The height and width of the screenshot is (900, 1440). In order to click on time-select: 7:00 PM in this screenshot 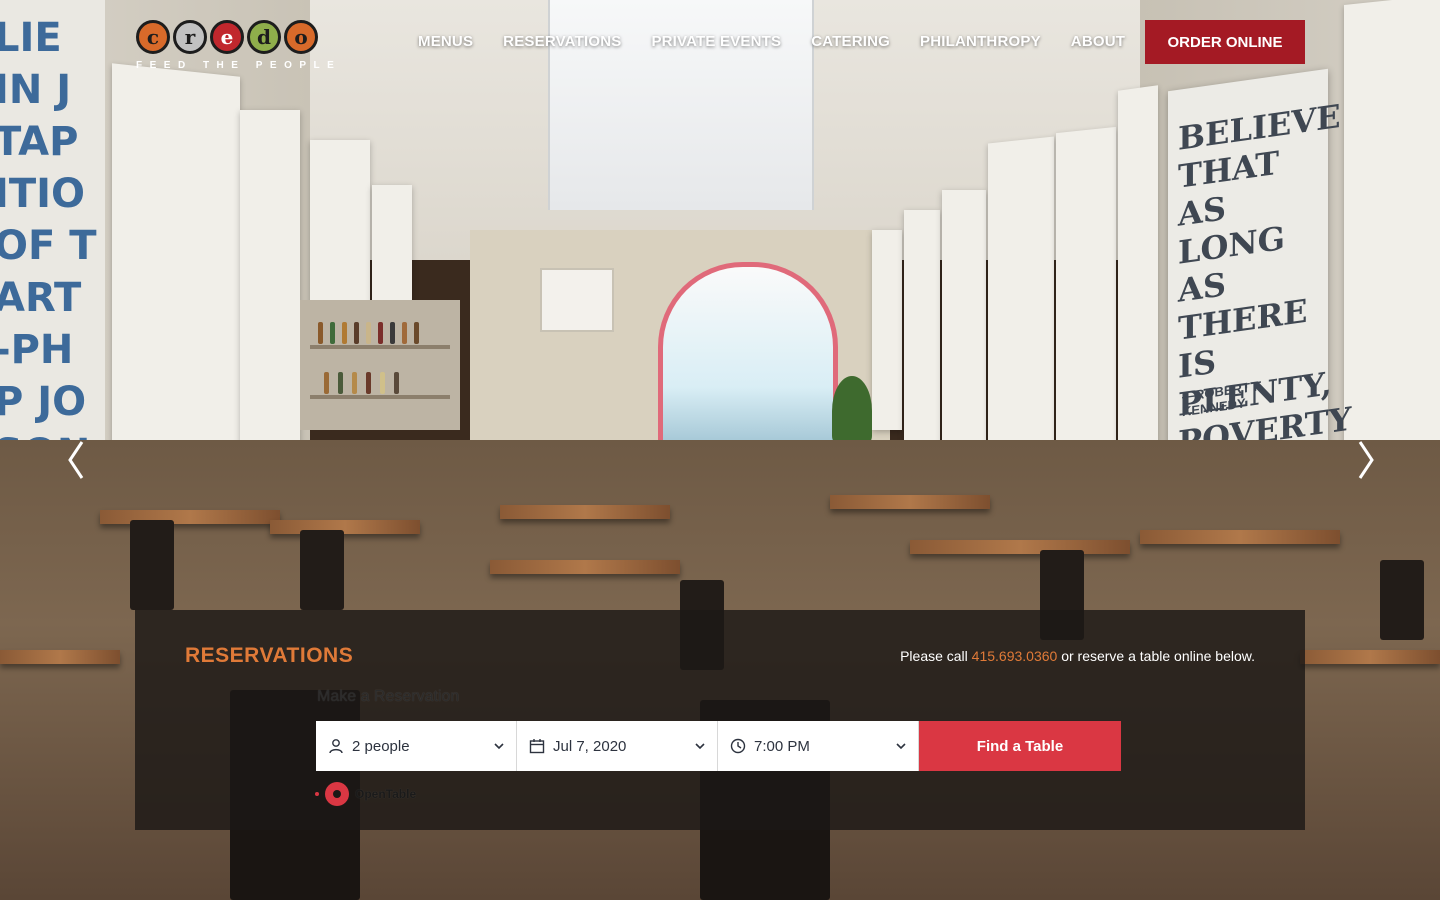, I will do `click(818, 746)`.